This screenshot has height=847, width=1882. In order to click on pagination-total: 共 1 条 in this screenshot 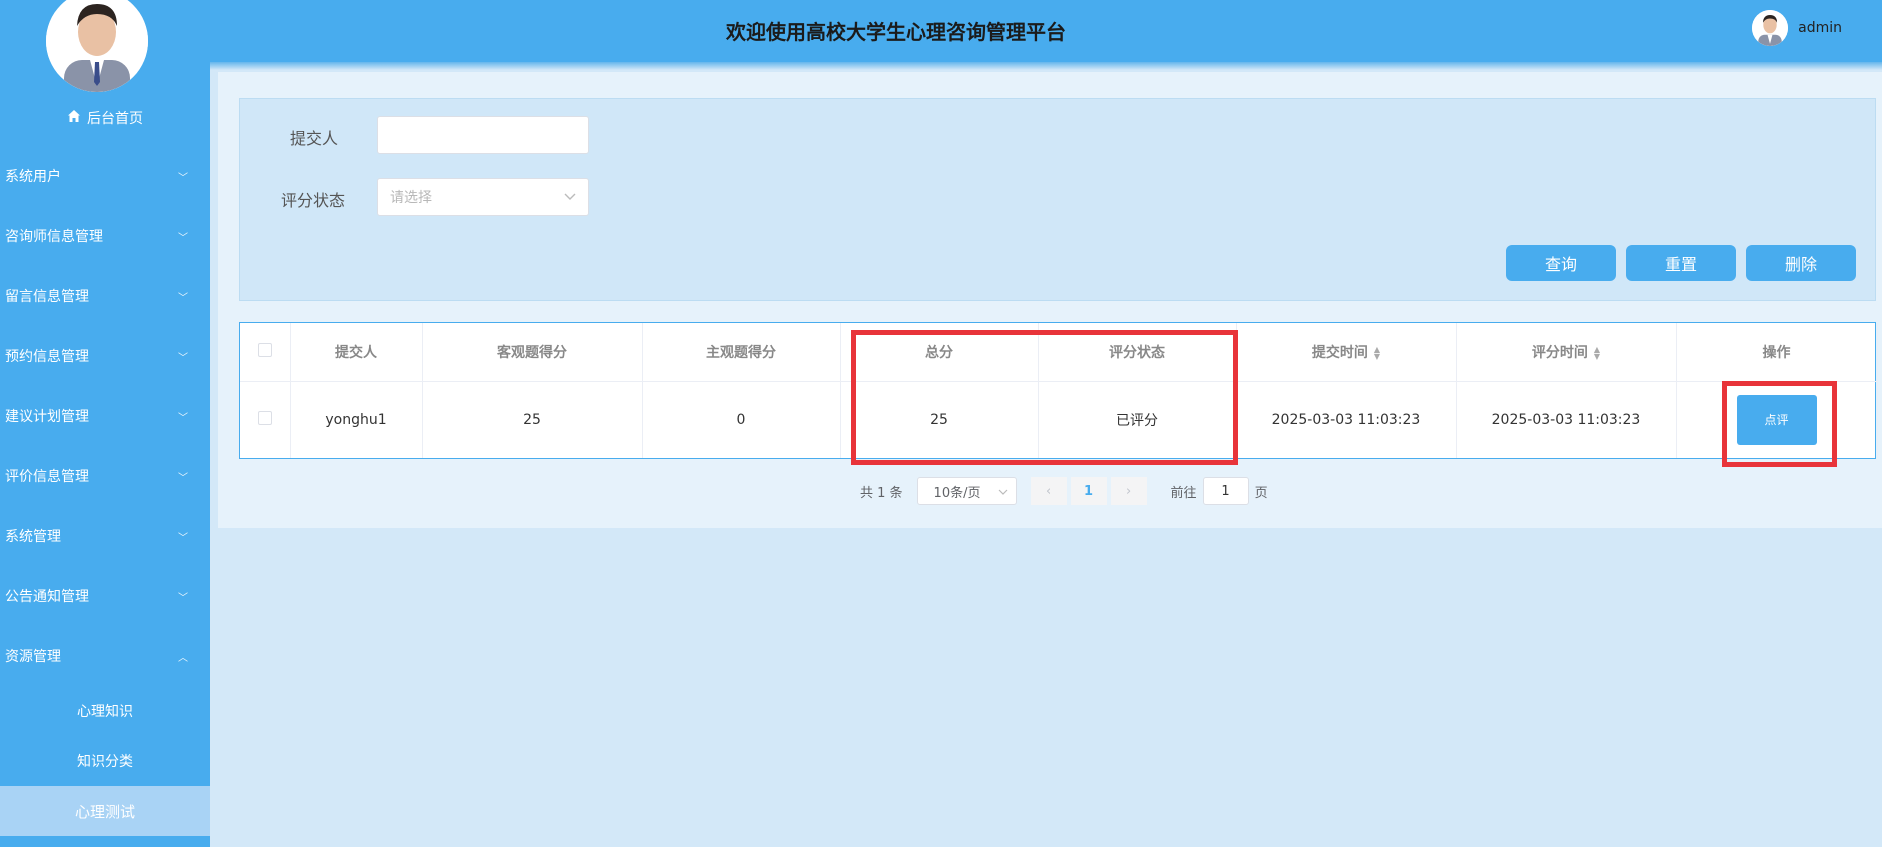, I will do `click(881, 493)`.